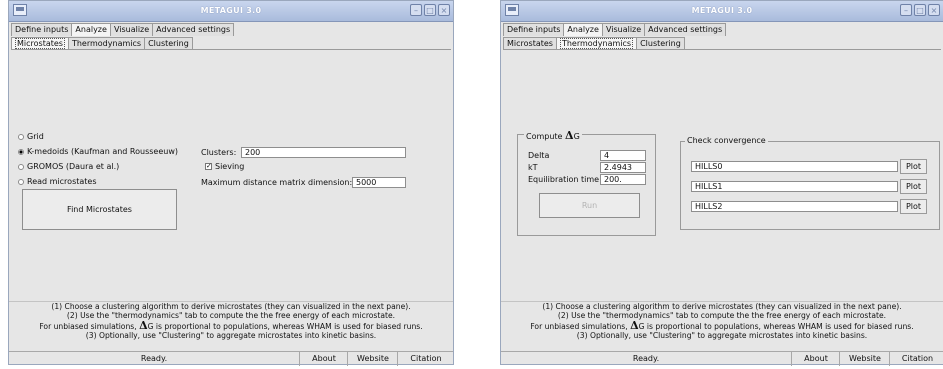 The height and width of the screenshot is (369, 943). What do you see at coordinates (208, 166) in the screenshot?
I see `check-icon: ✓` at bounding box center [208, 166].